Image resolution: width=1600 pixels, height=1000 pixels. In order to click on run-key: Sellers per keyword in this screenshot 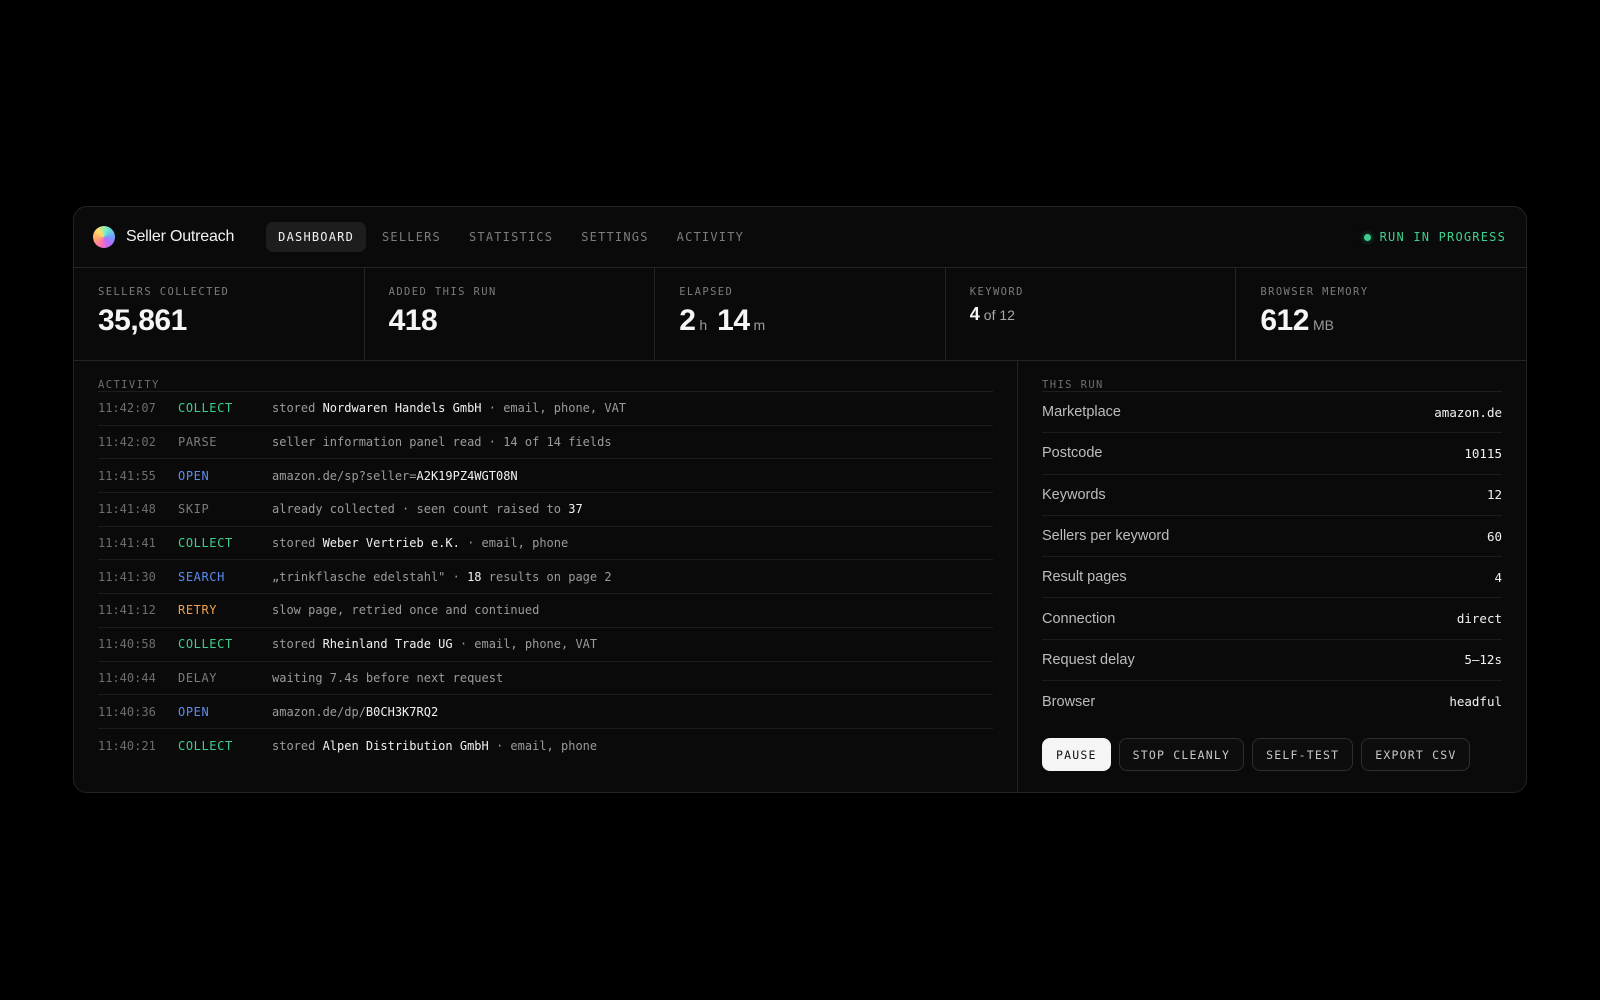, I will do `click(1106, 536)`.